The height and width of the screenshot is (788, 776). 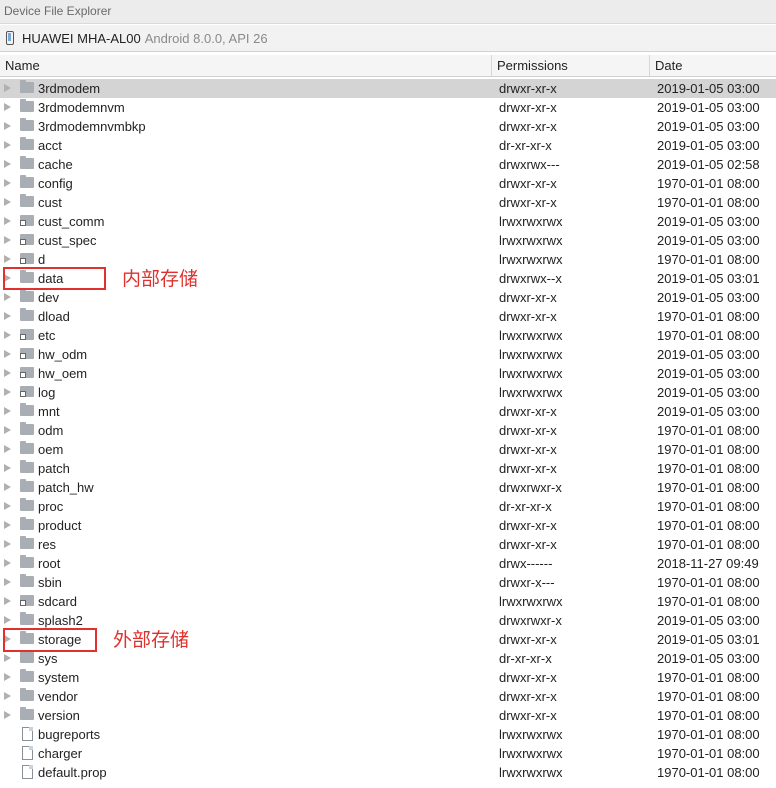 I want to click on file-row-bugreports: bugreports lrwxrwxrwx 1970-01-01 08:00, so click(x=388, y=734).